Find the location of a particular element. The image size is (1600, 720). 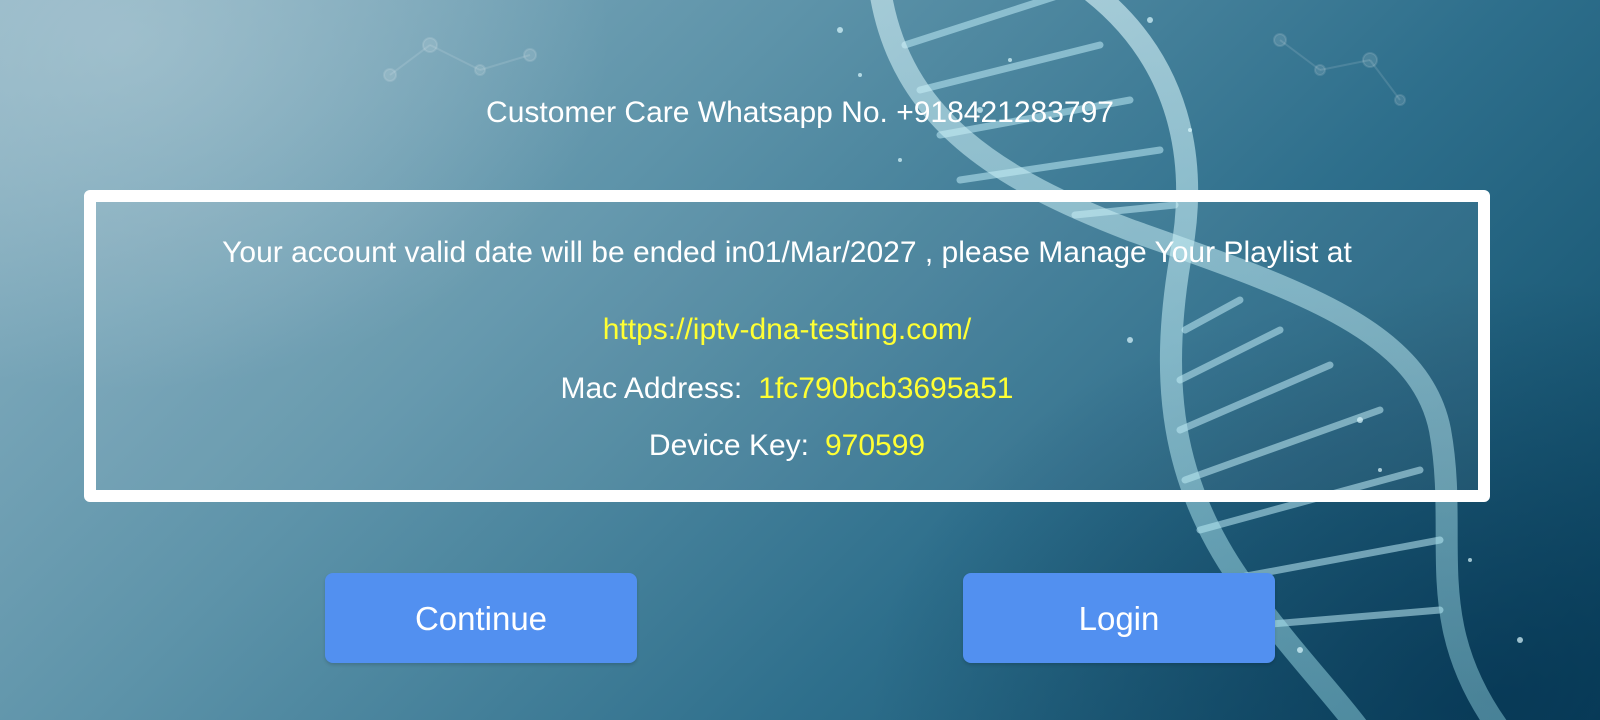

continue-button: Continue is located at coordinates (481, 618).